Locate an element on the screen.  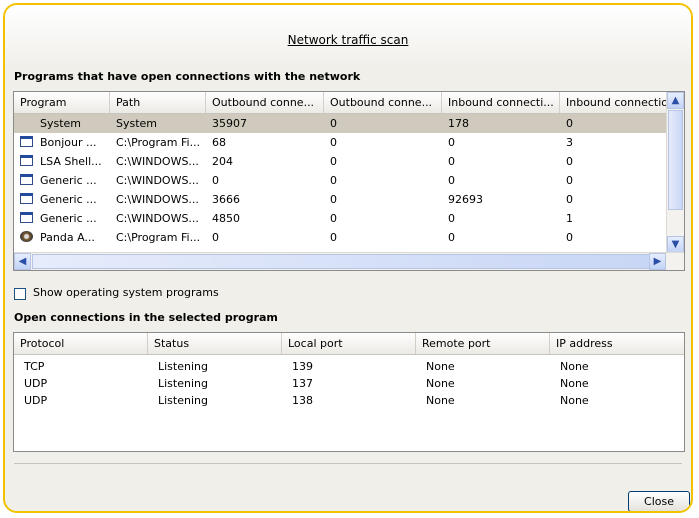
connection-cell-status: Listening is located at coordinates (183, 400).